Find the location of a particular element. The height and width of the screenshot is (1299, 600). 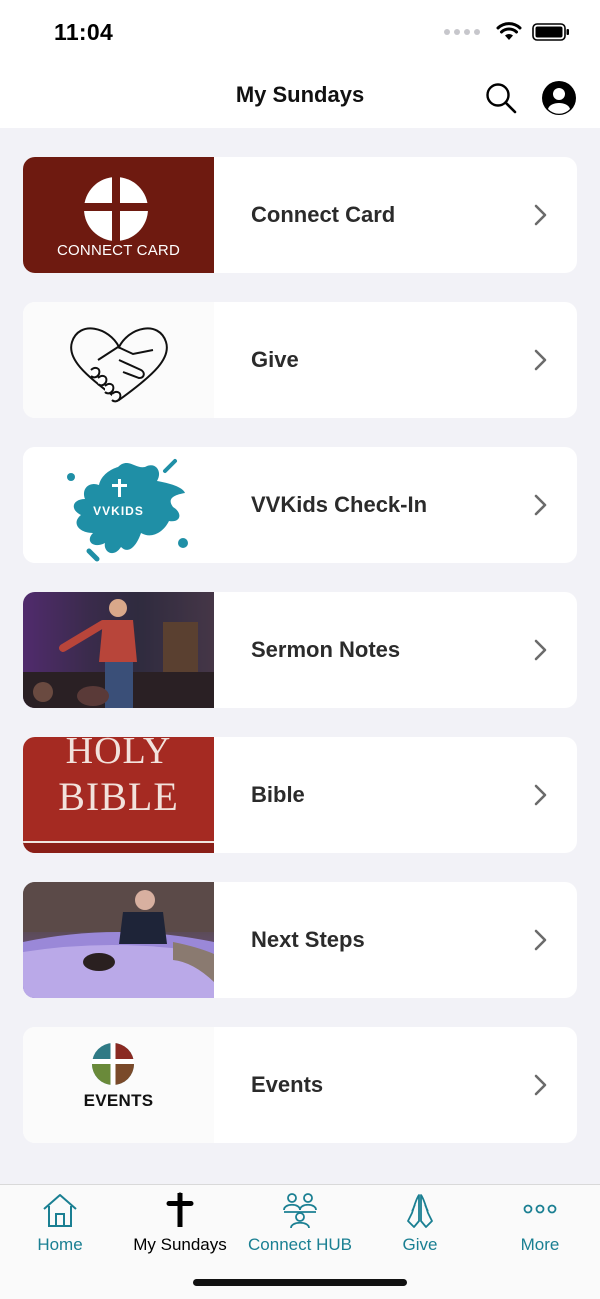

item-label: Next Steps is located at coordinates (308, 939).